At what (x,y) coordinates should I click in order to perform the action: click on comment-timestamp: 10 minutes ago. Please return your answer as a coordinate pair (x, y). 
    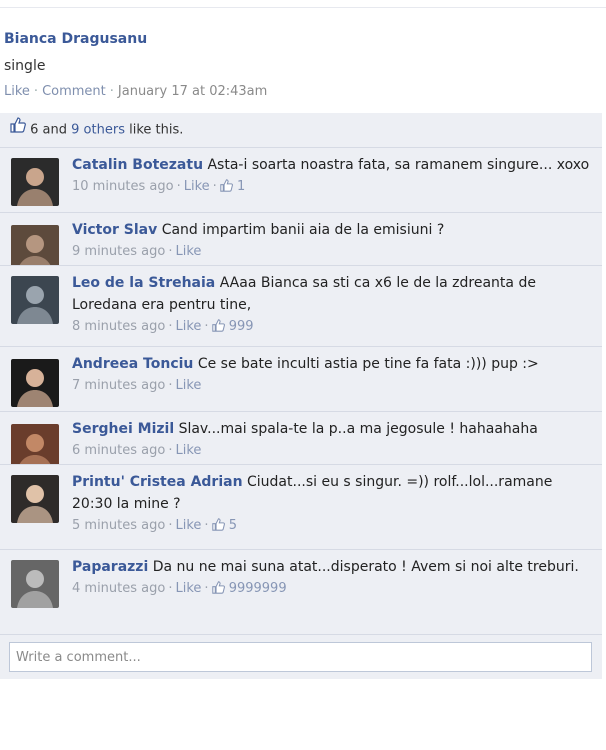
    Looking at the image, I should click on (123, 186).